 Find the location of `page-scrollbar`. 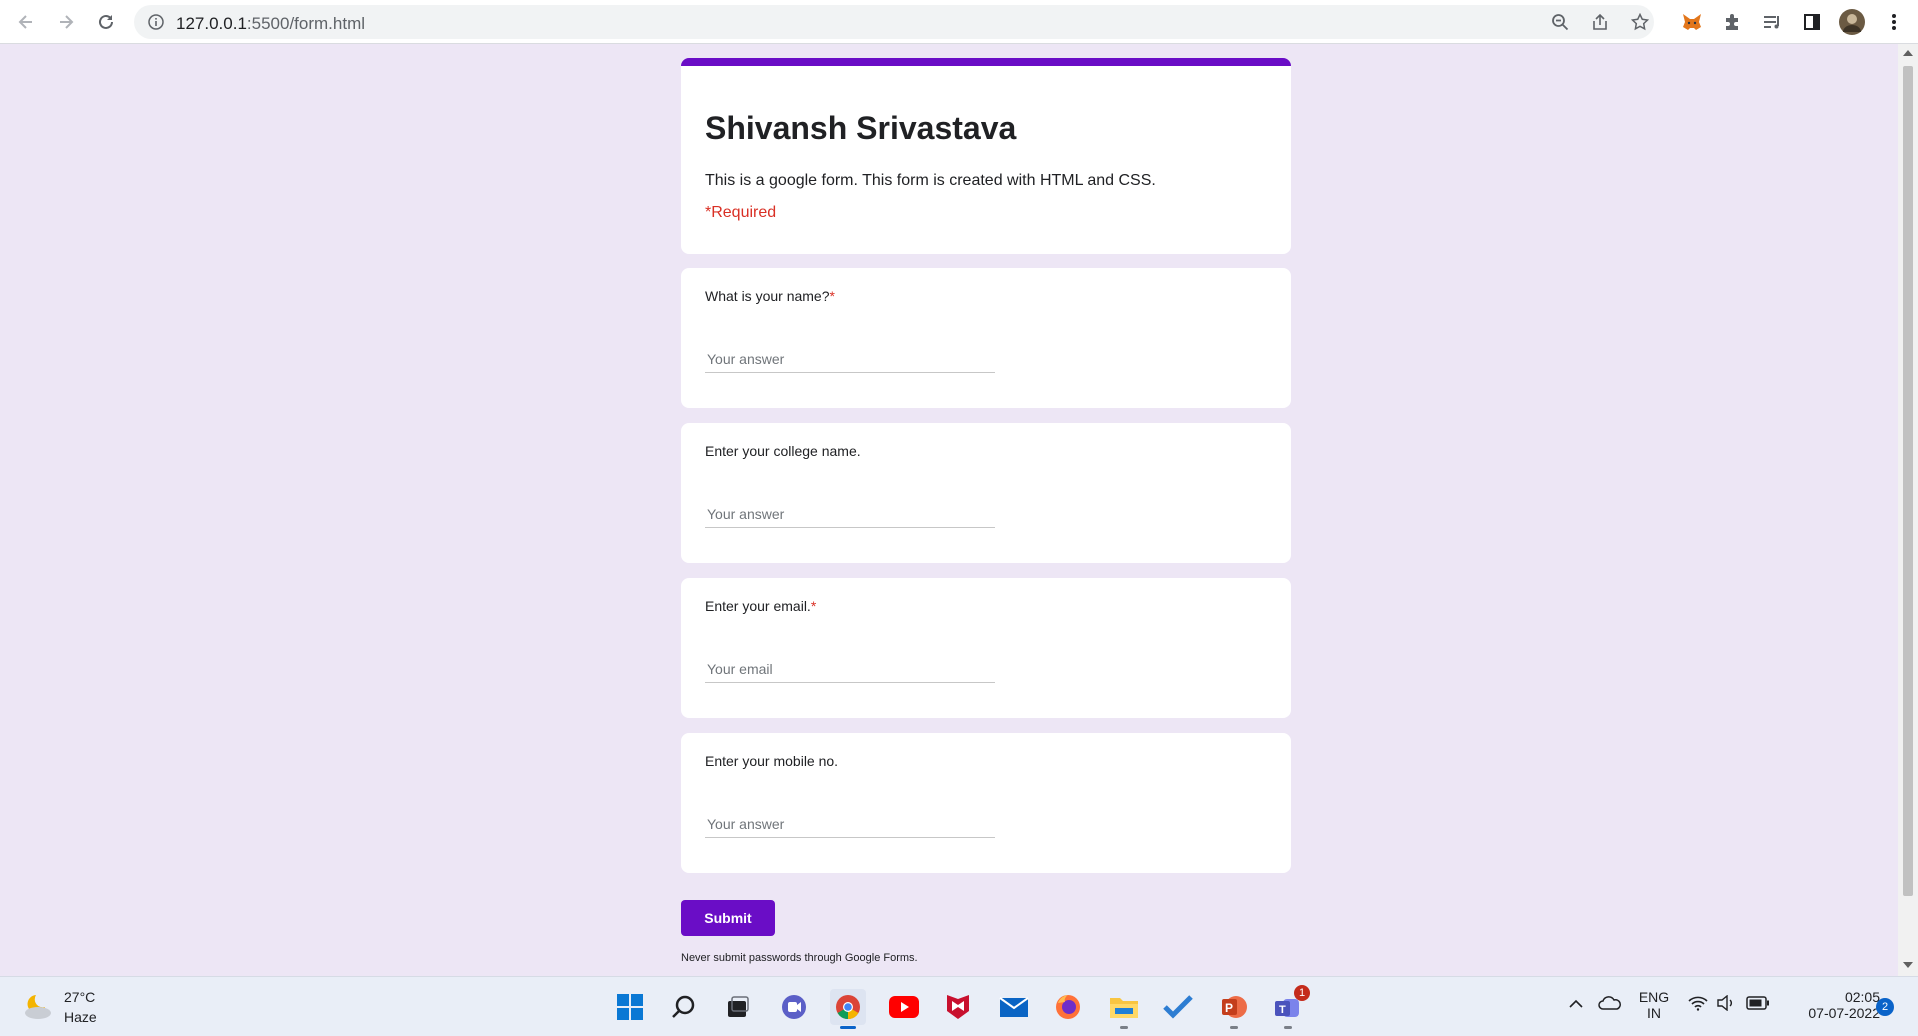

page-scrollbar is located at coordinates (1908, 510).